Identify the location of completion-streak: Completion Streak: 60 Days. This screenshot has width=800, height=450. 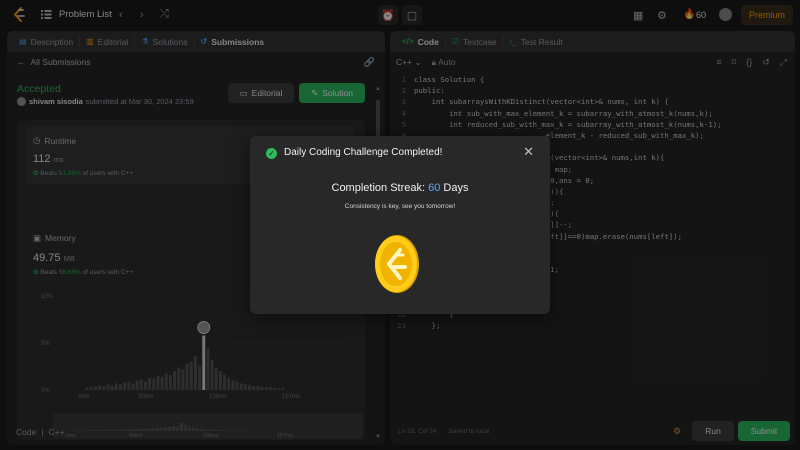
(400, 188).